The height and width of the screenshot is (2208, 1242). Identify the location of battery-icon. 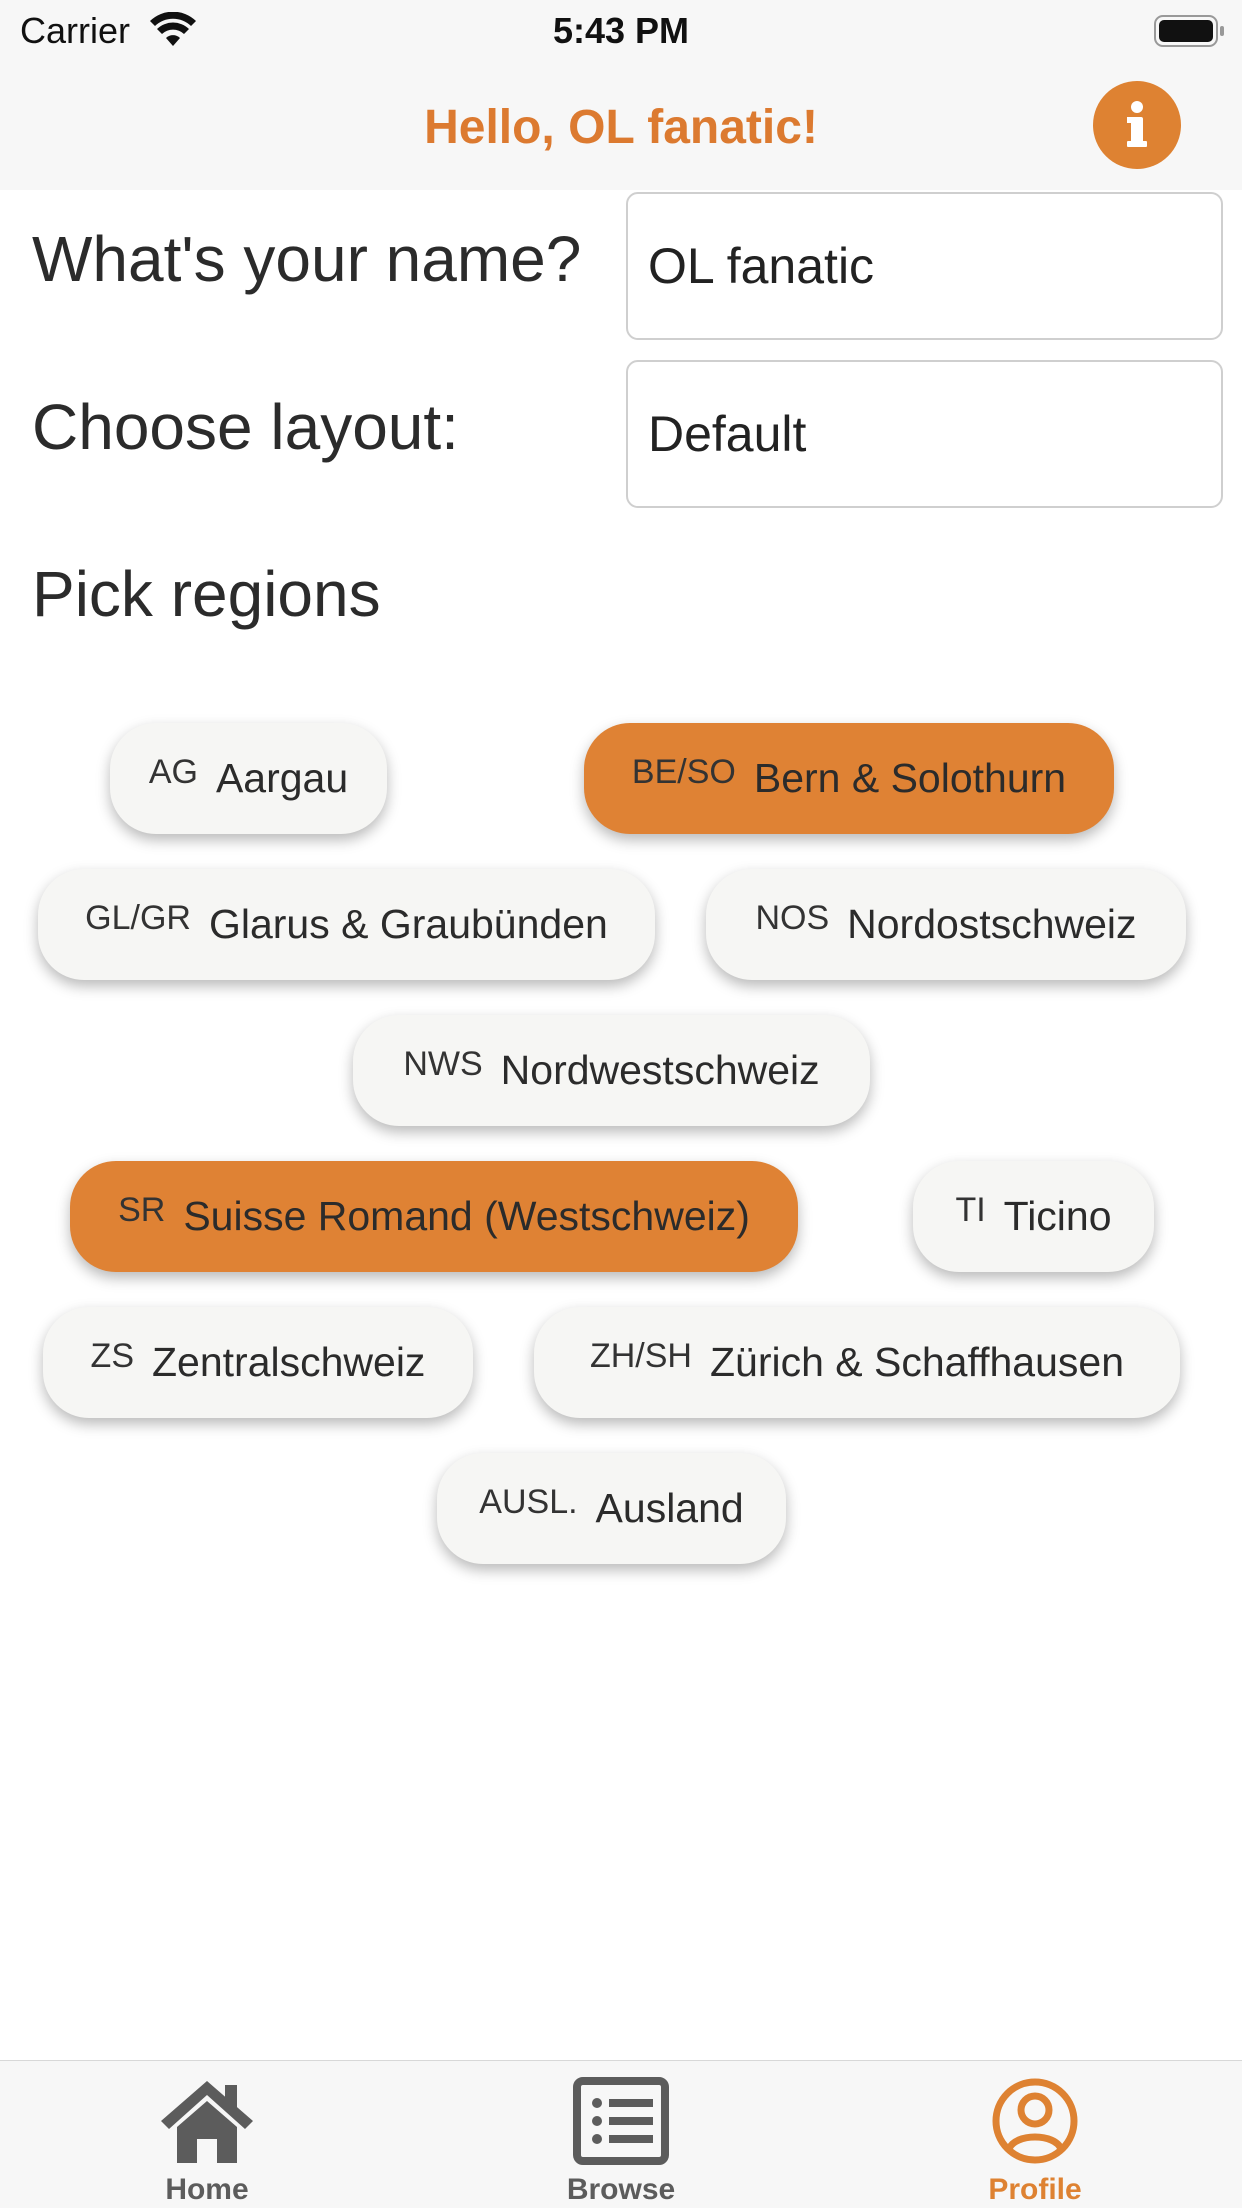
(1189, 31).